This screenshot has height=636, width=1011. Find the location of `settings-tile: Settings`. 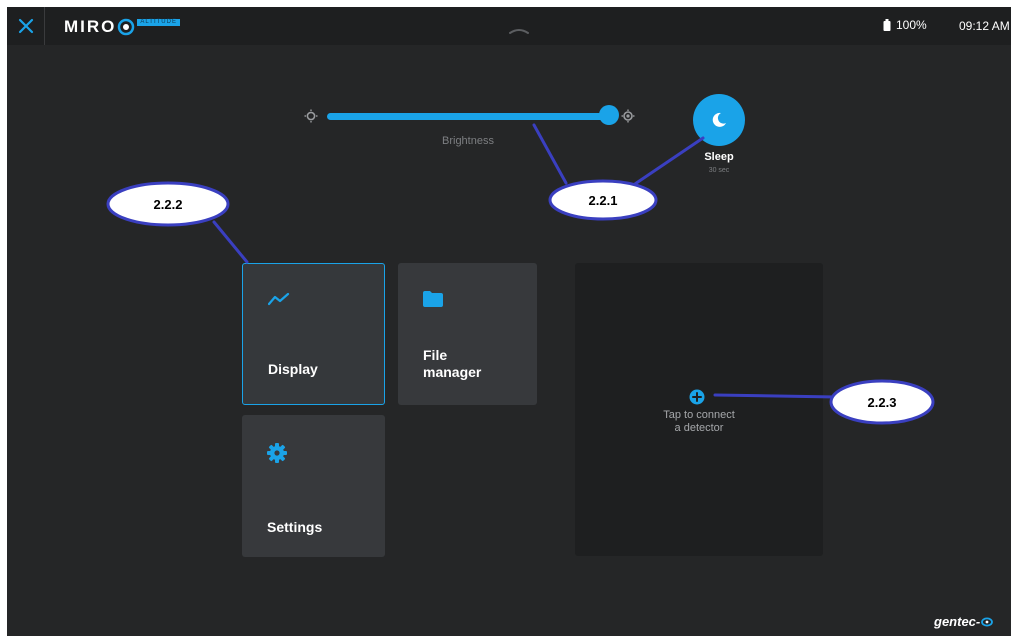

settings-tile: Settings is located at coordinates (313, 486).